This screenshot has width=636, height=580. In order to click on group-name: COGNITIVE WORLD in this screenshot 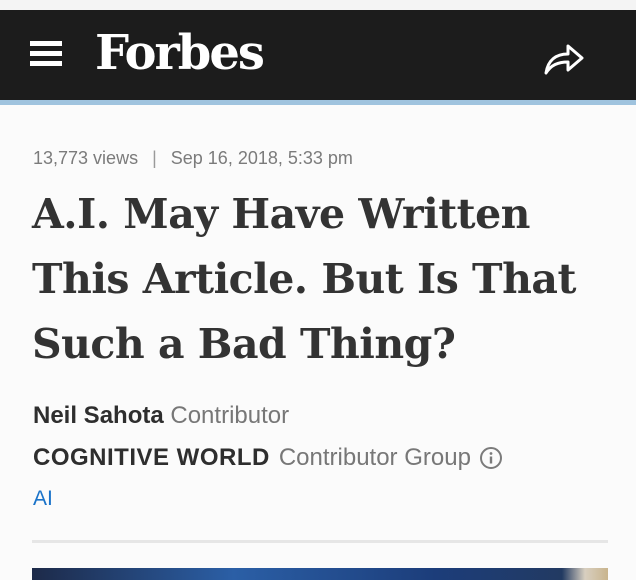, I will do `click(151, 458)`.